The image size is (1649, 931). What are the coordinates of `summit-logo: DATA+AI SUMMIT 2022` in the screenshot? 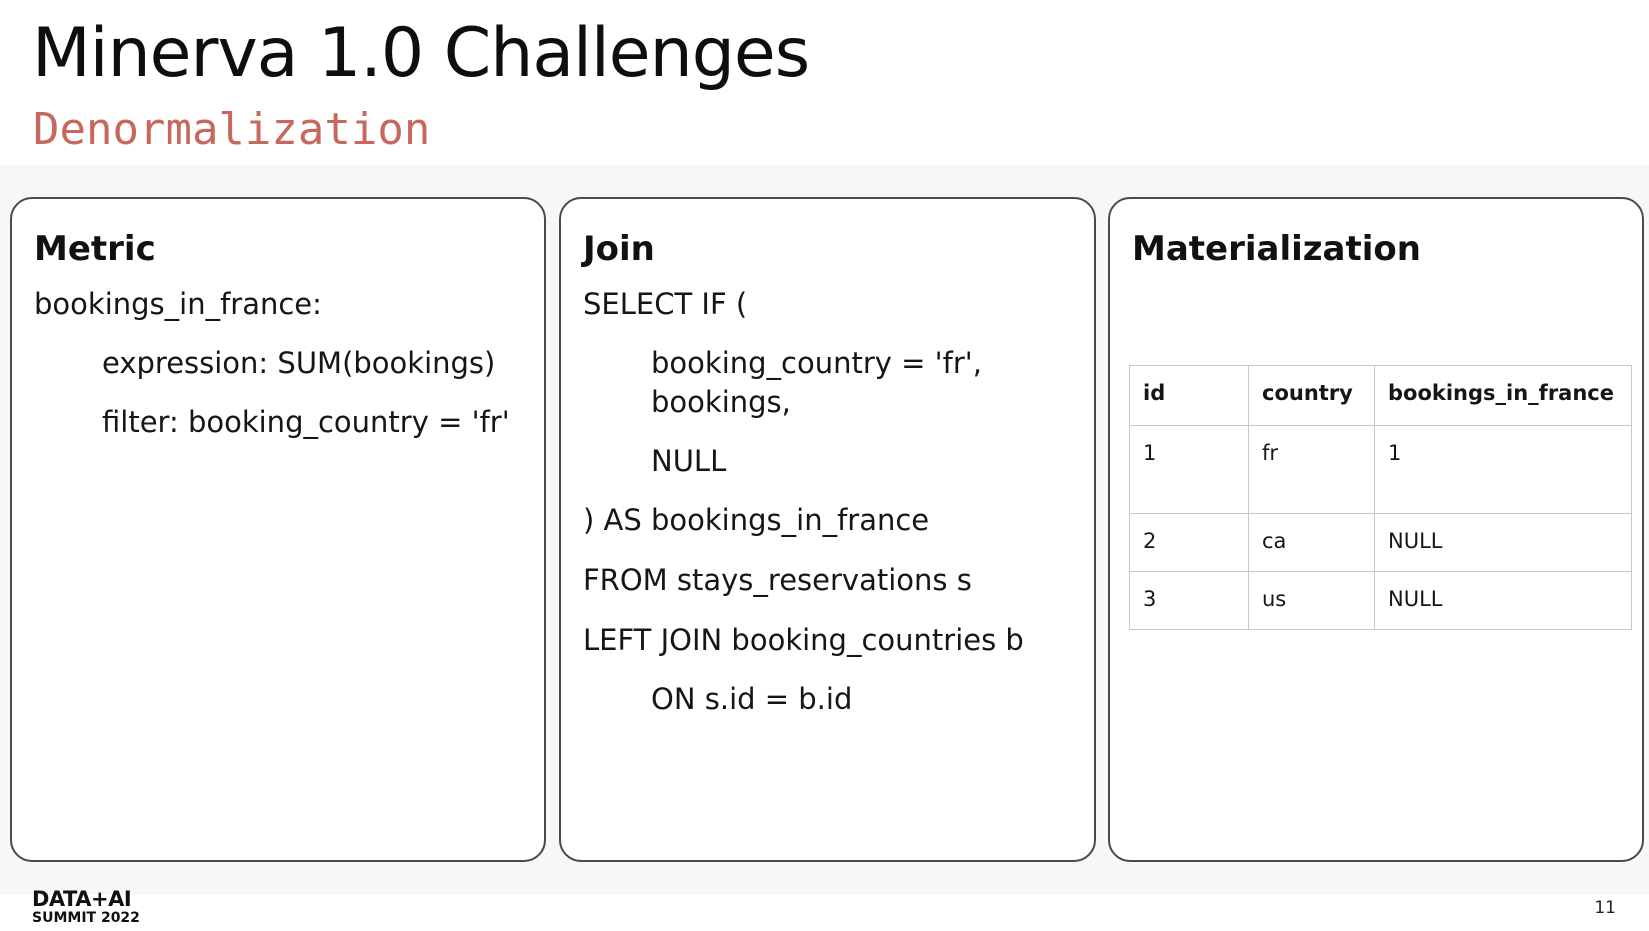 It's located at (86, 906).